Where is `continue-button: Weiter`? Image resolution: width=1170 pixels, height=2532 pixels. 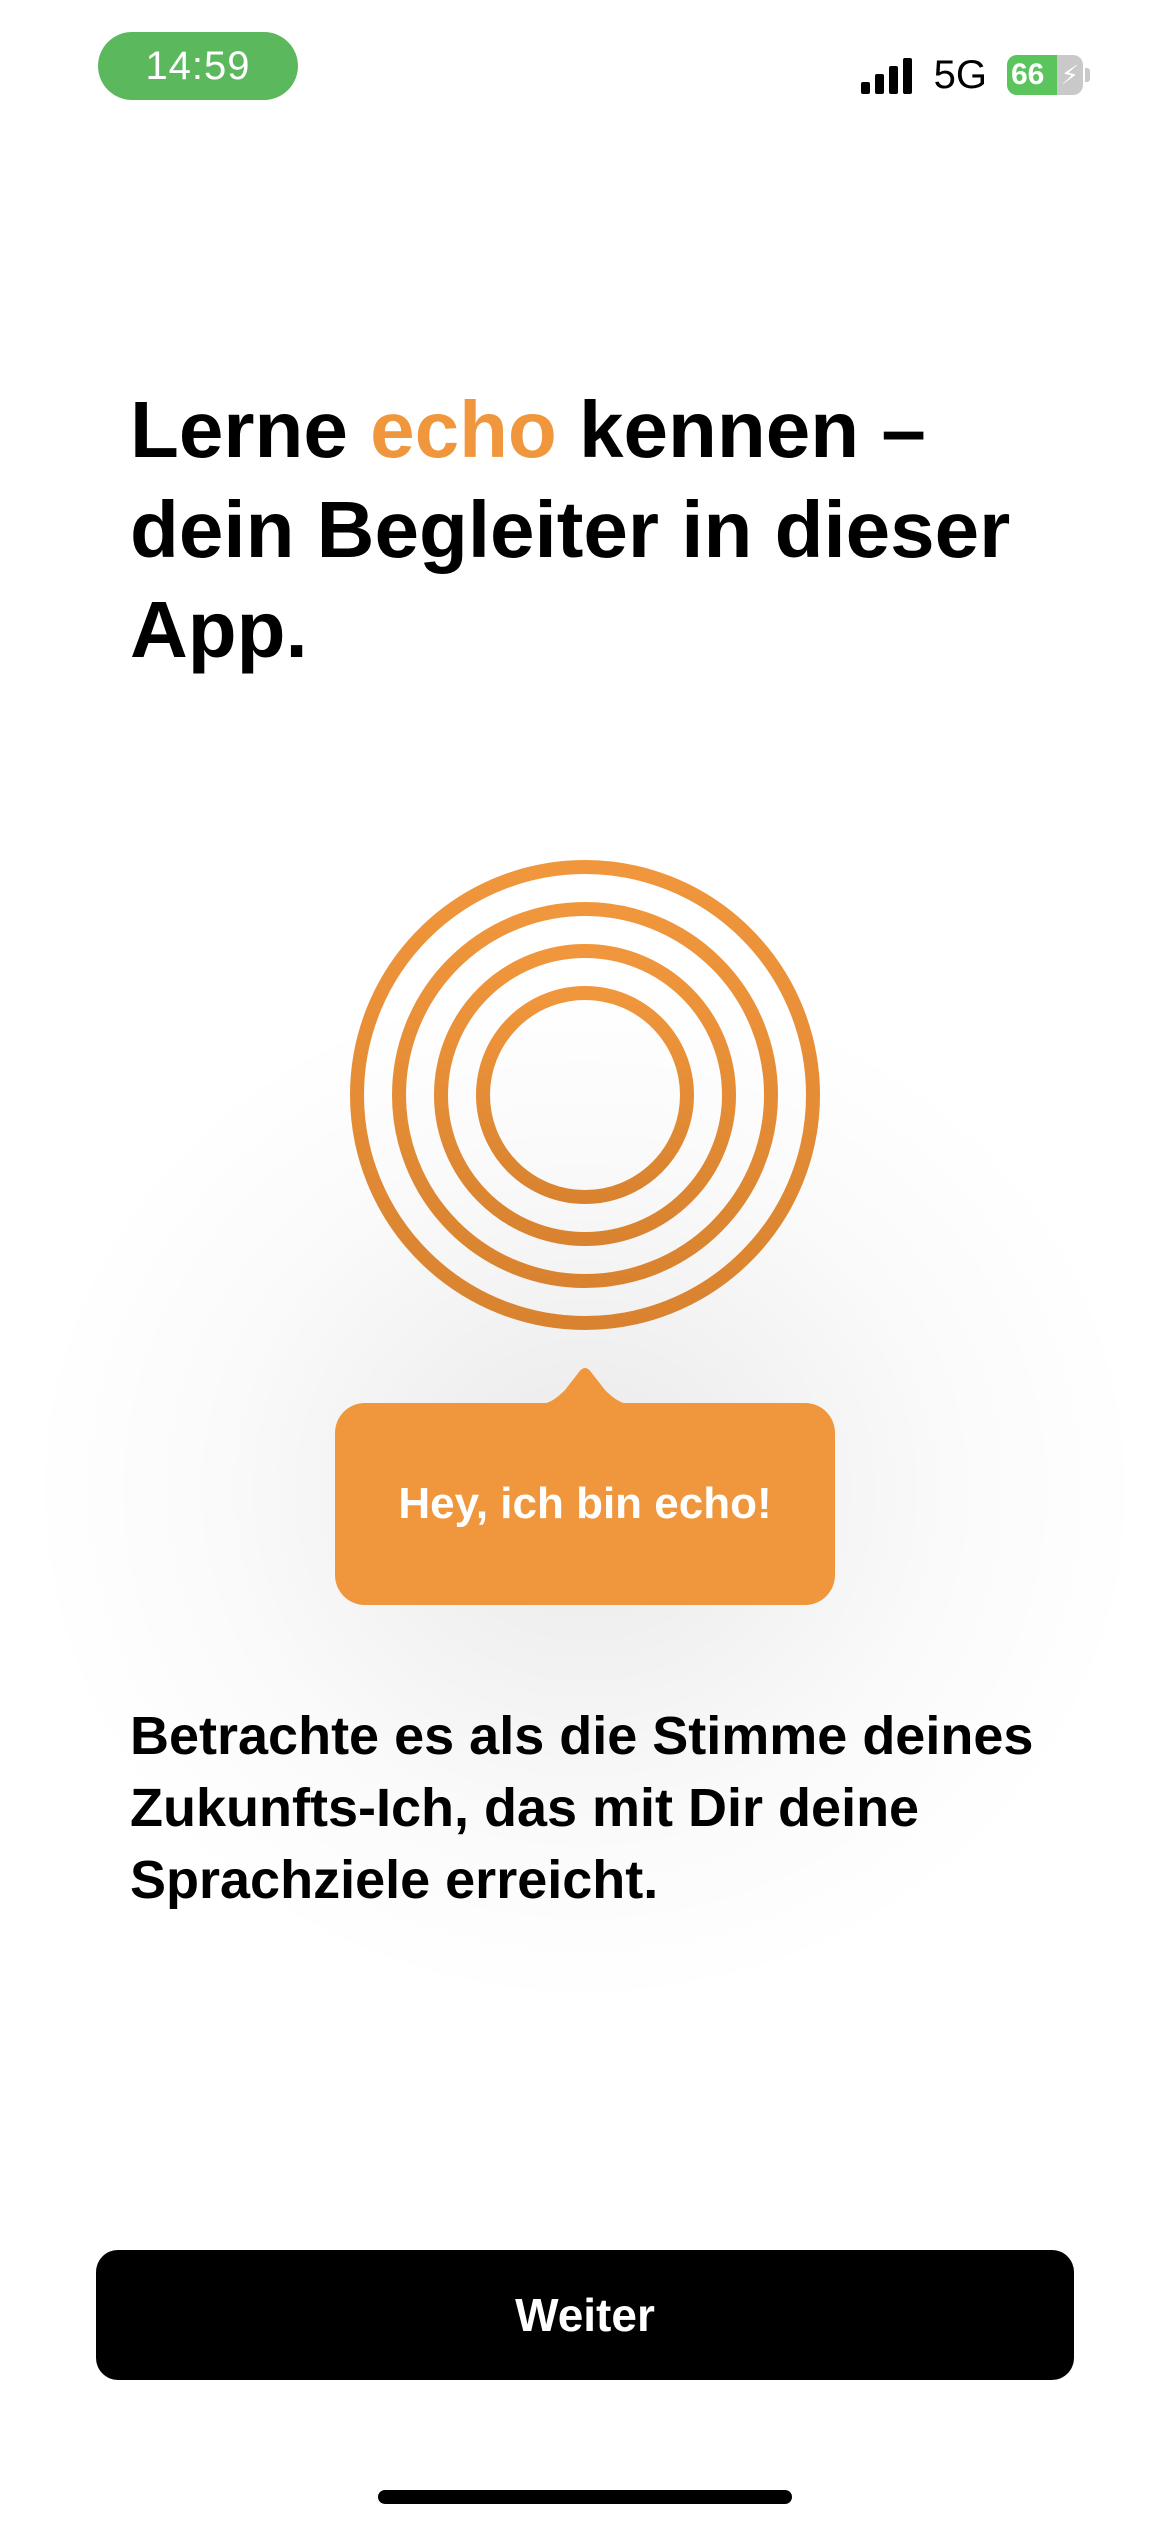 continue-button: Weiter is located at coordinates (585, 2315).